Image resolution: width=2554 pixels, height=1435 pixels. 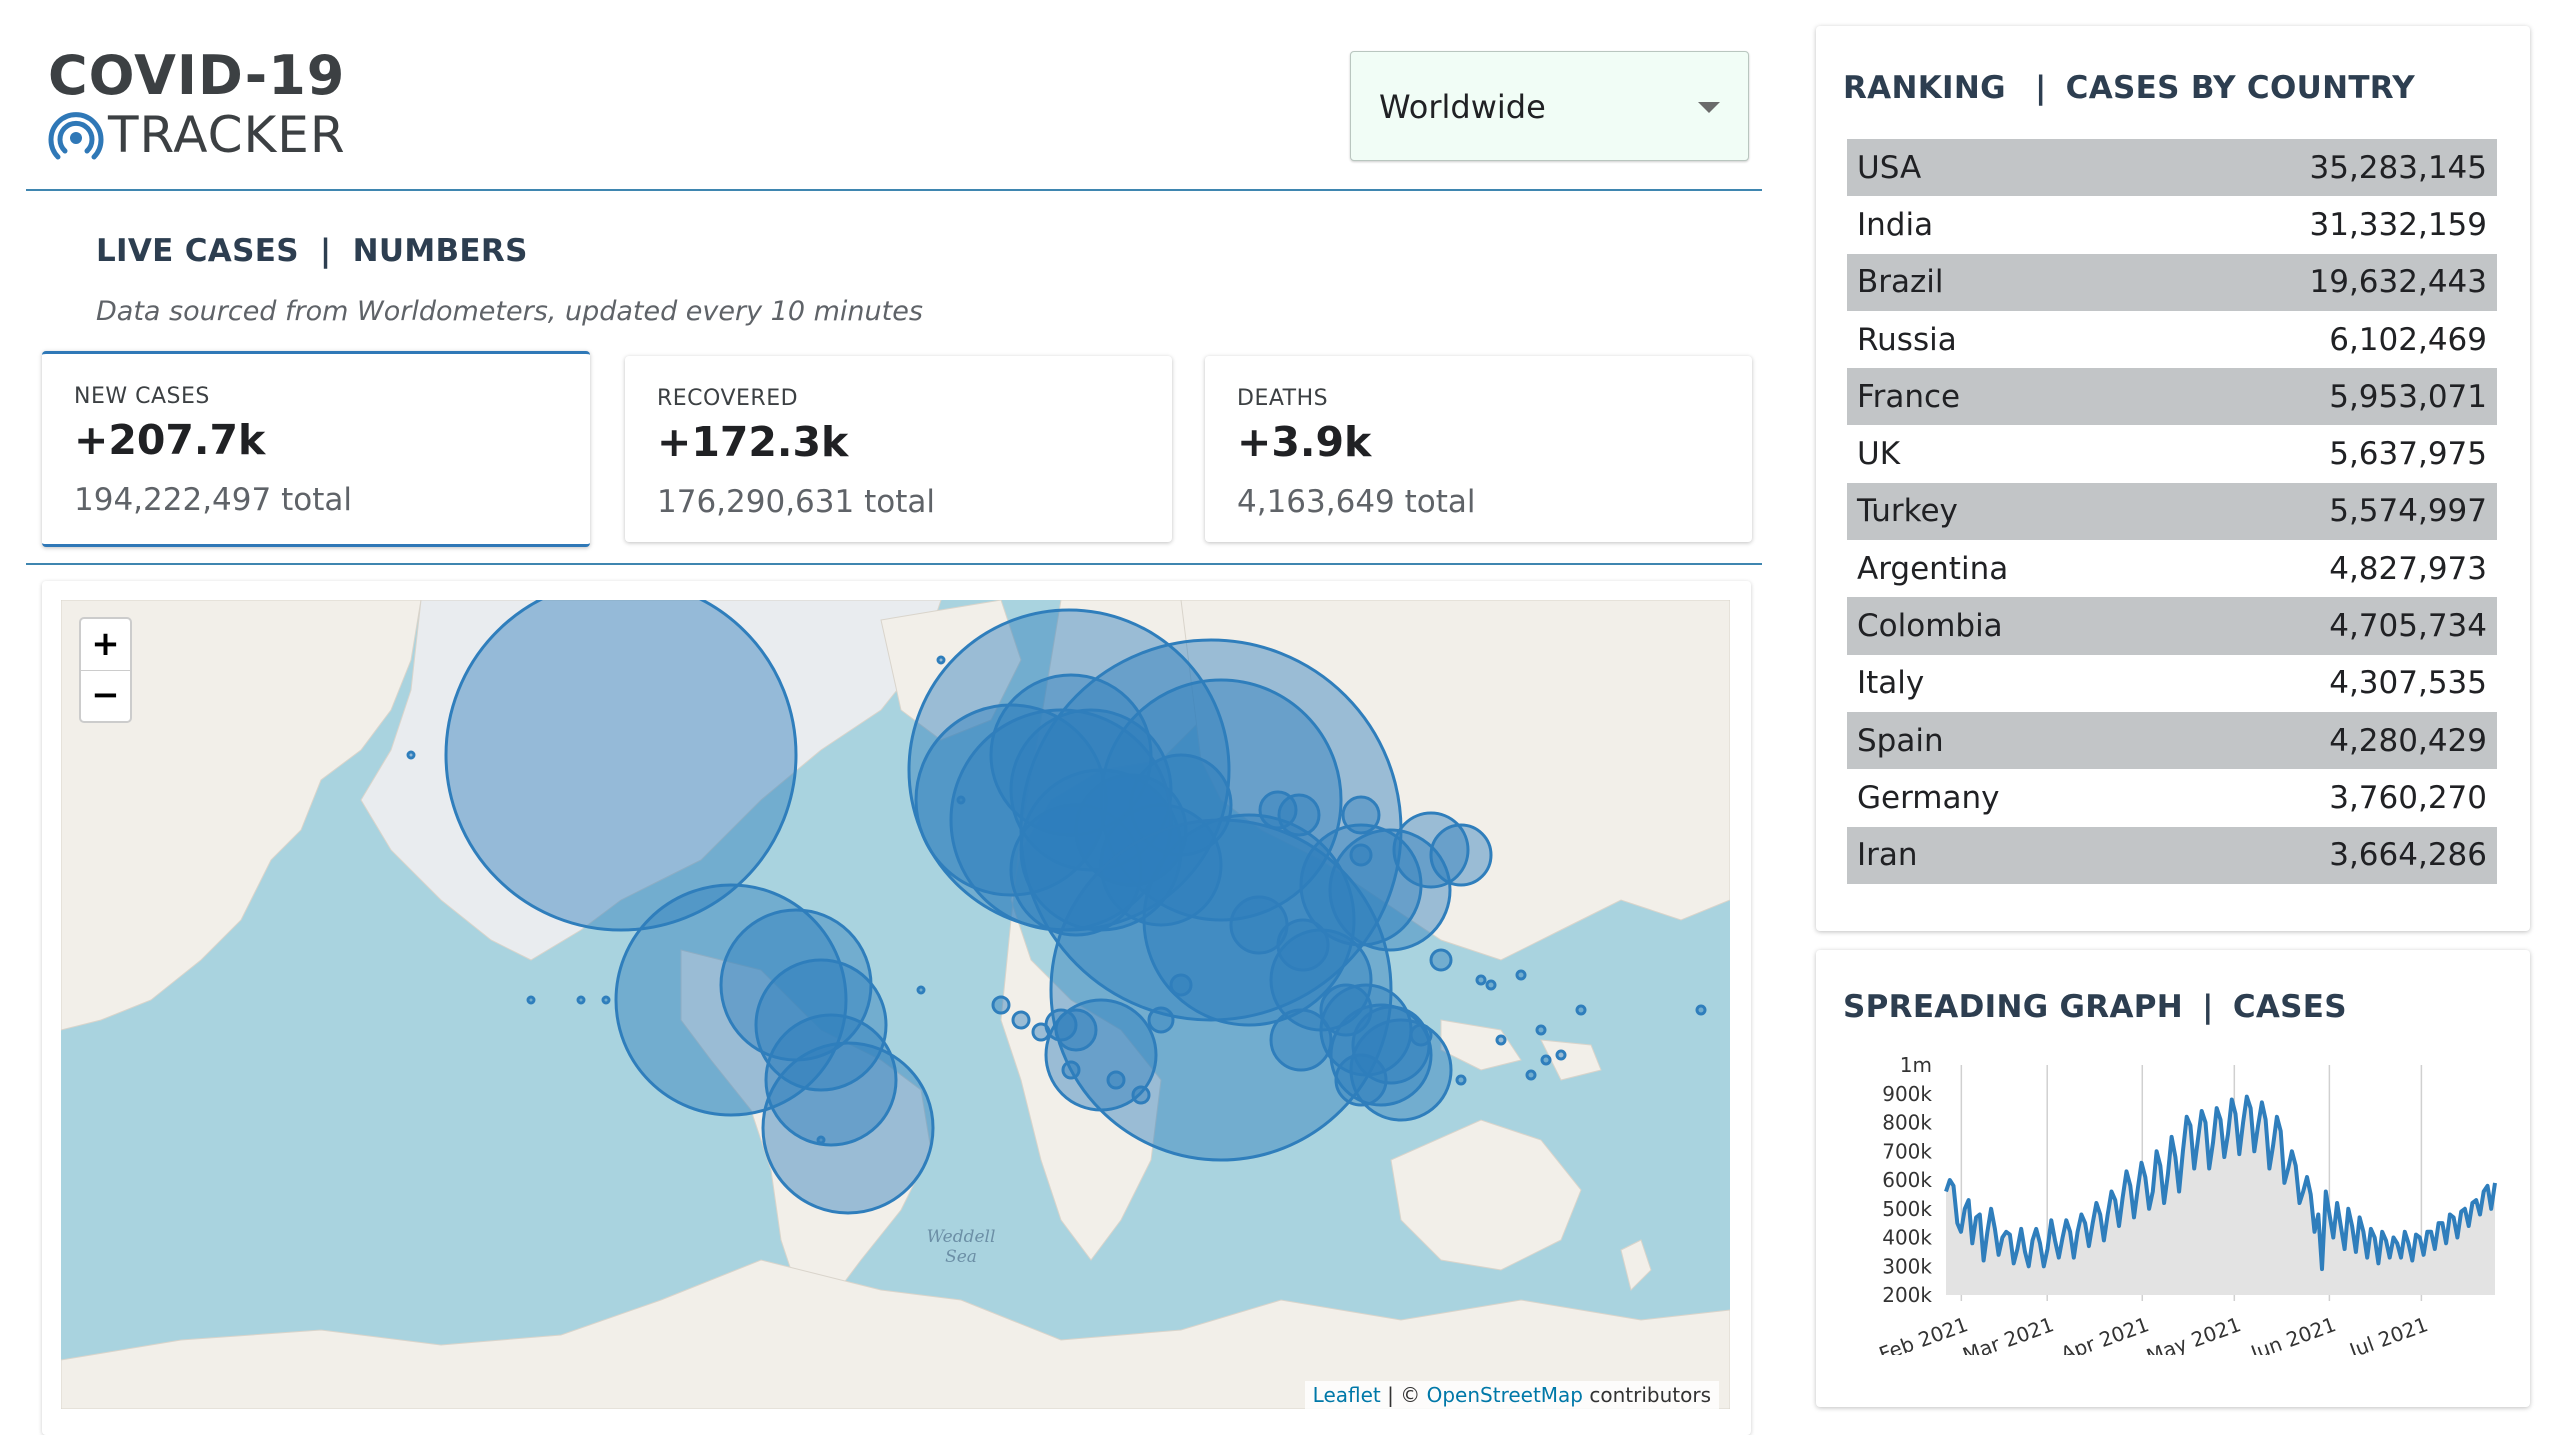 I want to click on ranking-country: Brazil, so click(x=1900, y=282).